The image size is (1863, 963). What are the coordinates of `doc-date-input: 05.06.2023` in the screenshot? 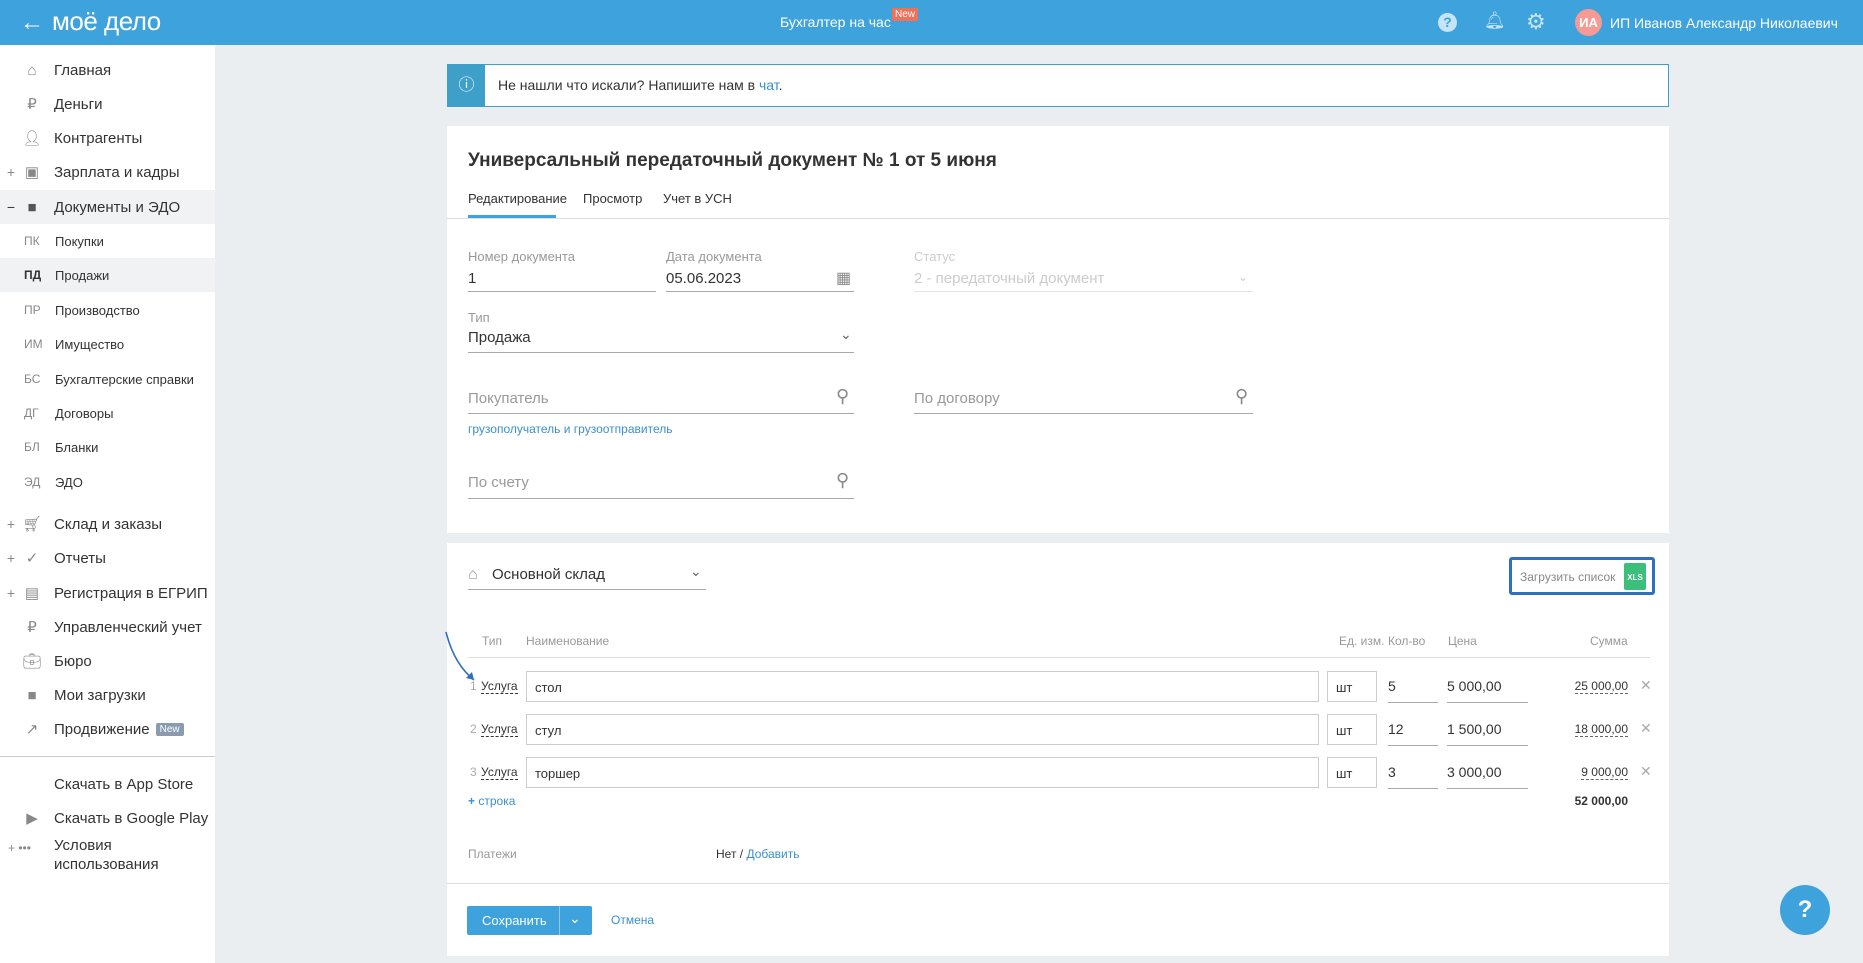 It's located at (703, 278).